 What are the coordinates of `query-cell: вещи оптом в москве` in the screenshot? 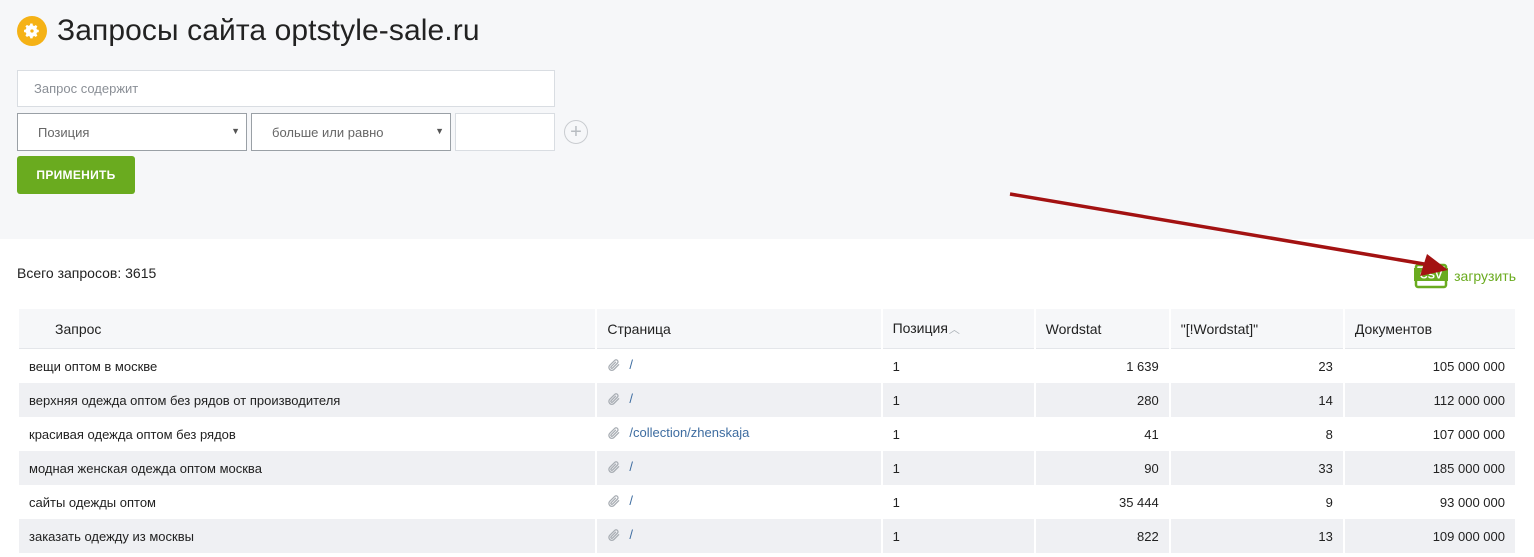 It's located at (93, 366).